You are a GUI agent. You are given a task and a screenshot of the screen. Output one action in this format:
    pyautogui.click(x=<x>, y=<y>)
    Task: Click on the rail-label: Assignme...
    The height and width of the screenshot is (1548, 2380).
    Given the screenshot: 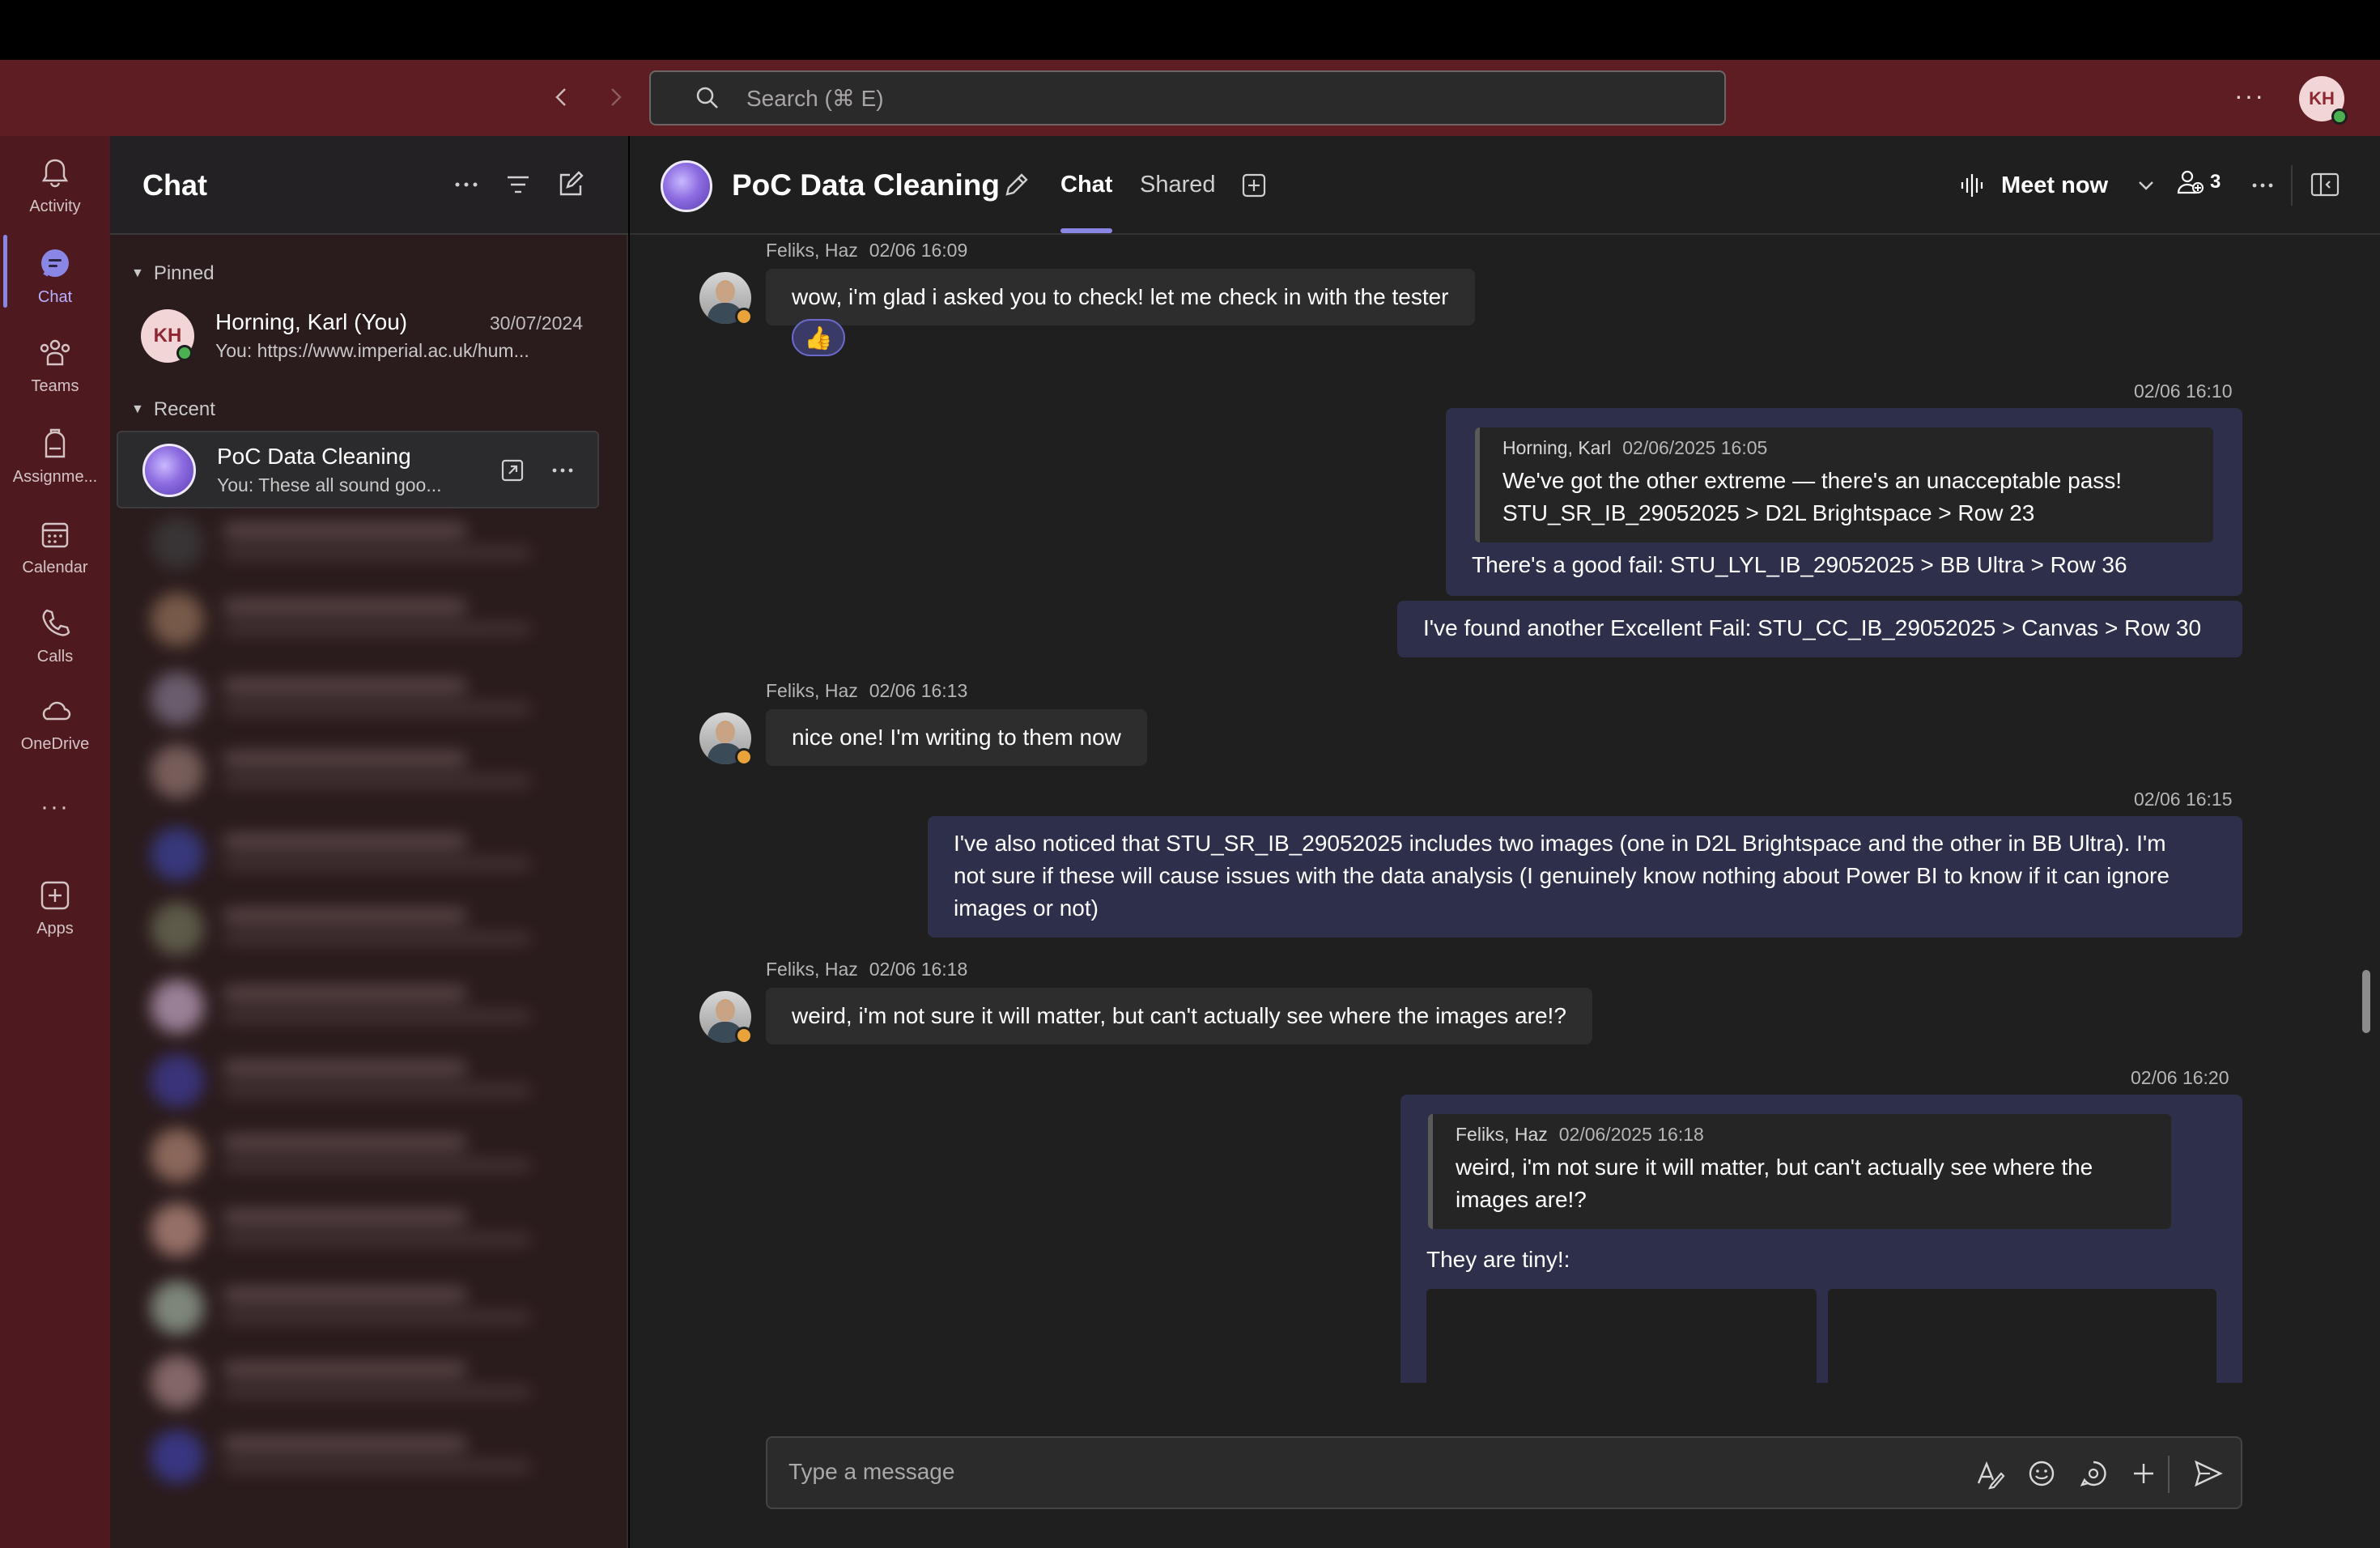 What is the action you would take?
    pyautogui.click(x=55, y=477)
    